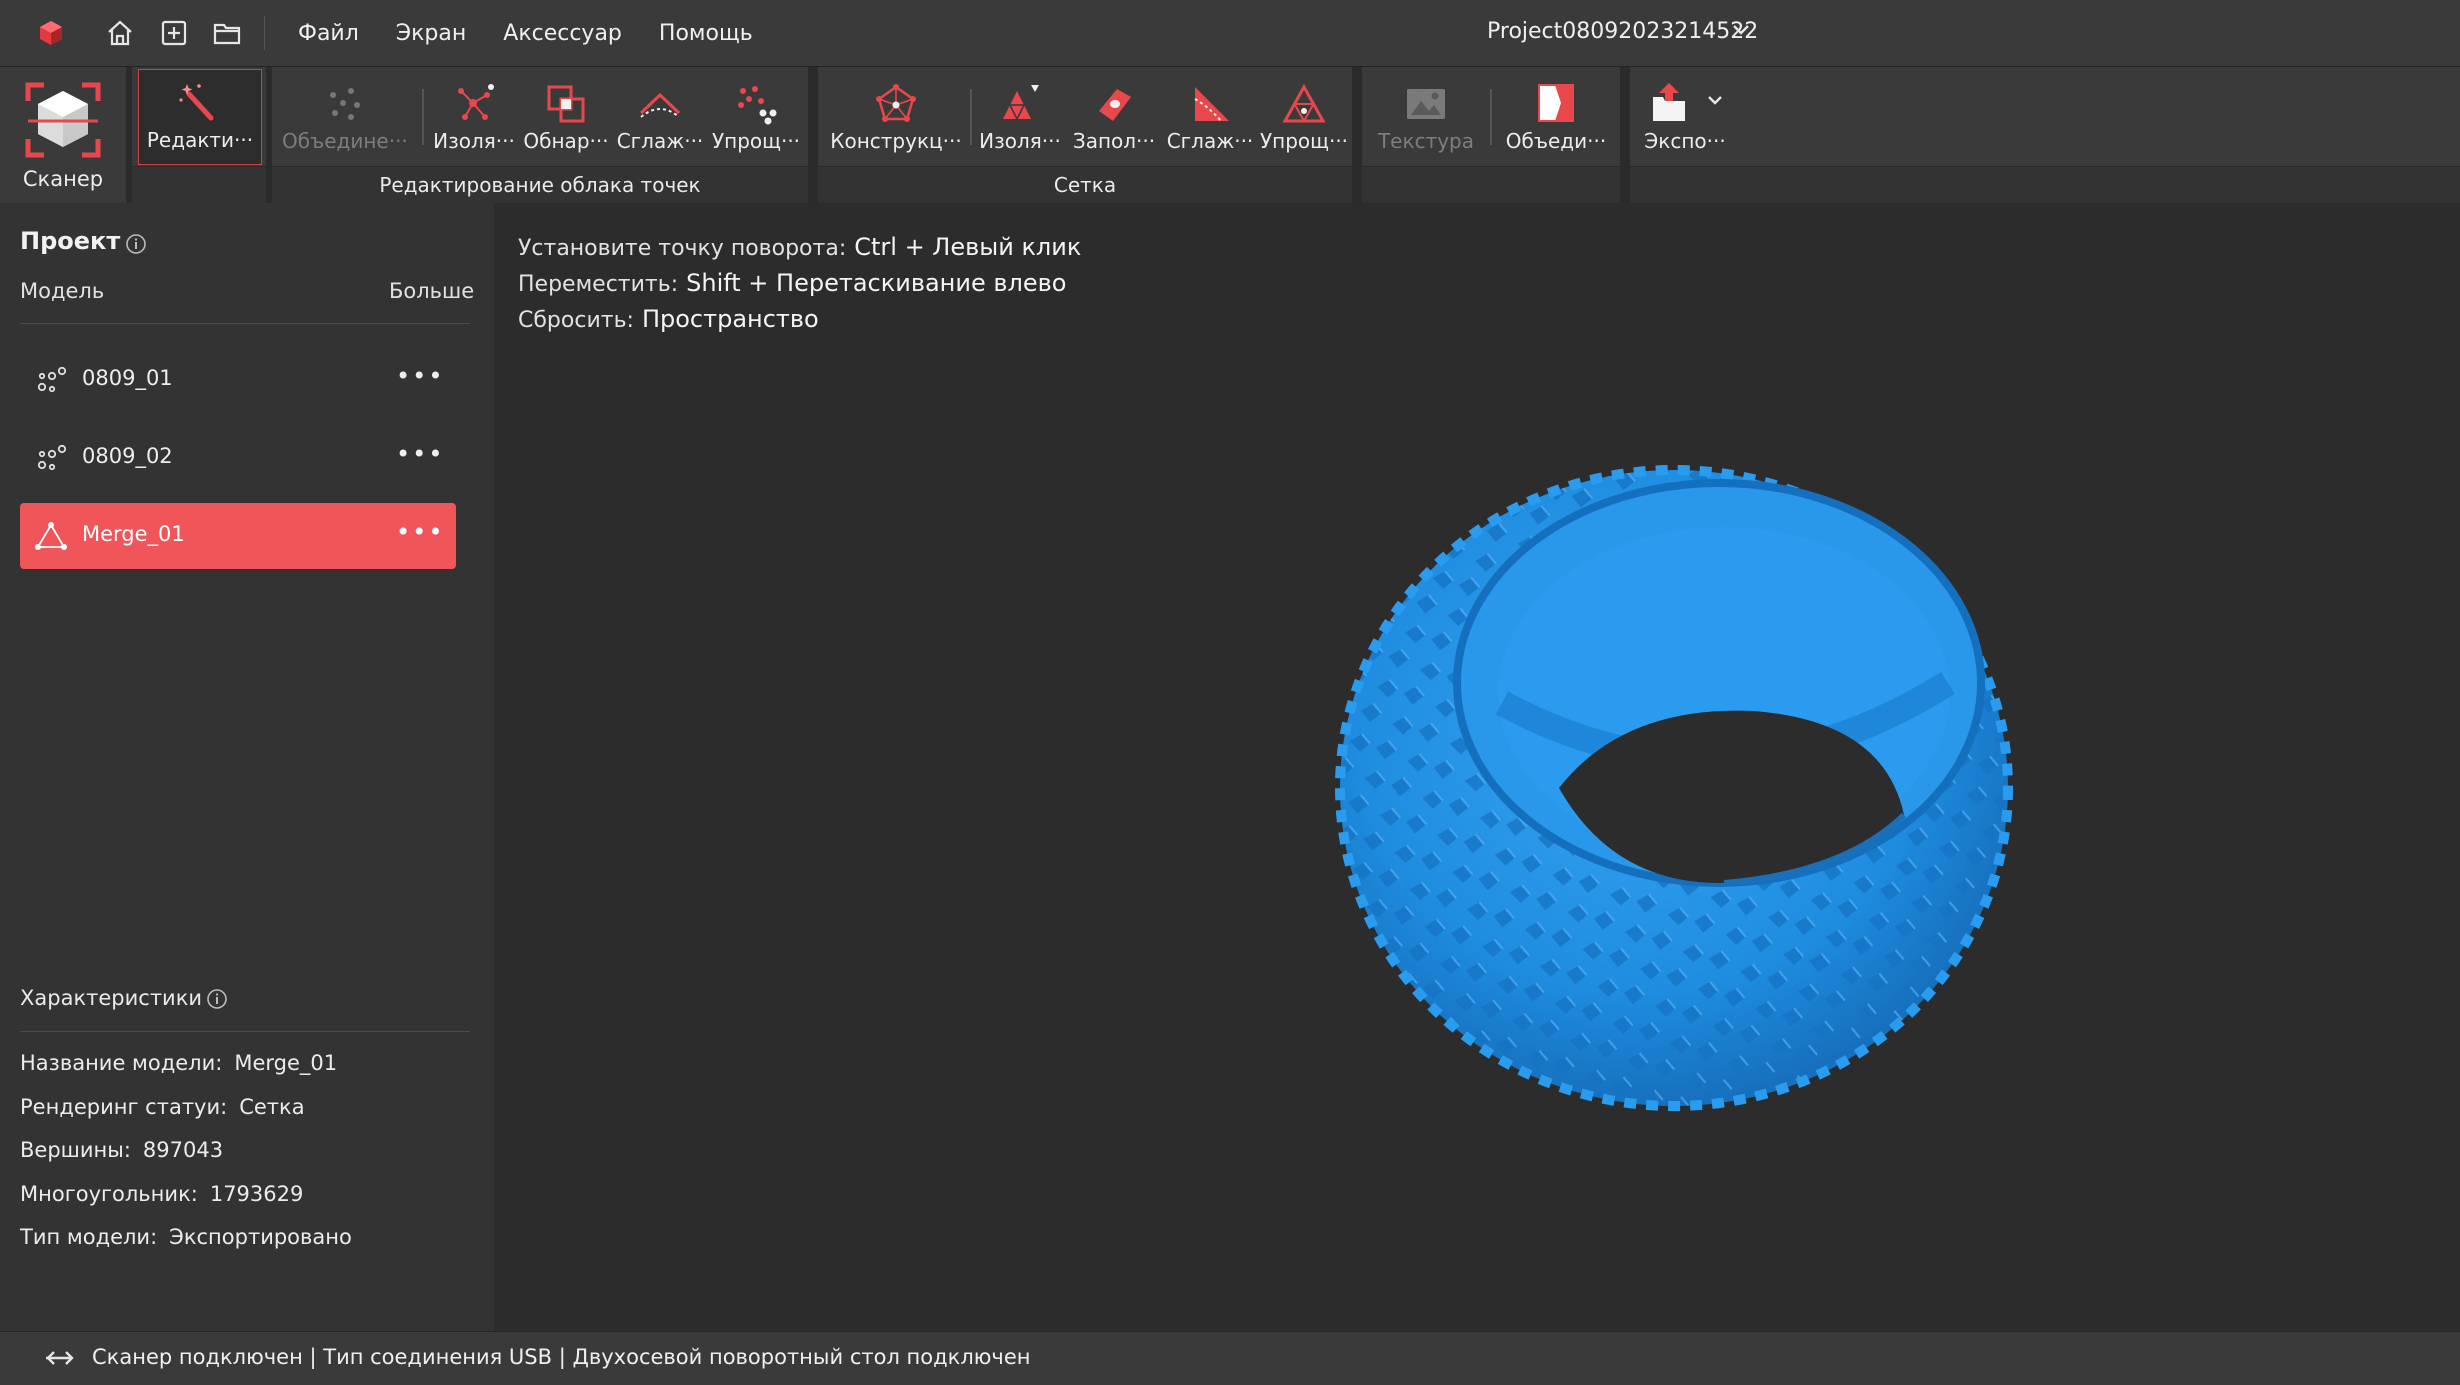  Describe the element at coordinates (598, 284) in the screenshot. I see `hint-label: Переместить:` at that location.